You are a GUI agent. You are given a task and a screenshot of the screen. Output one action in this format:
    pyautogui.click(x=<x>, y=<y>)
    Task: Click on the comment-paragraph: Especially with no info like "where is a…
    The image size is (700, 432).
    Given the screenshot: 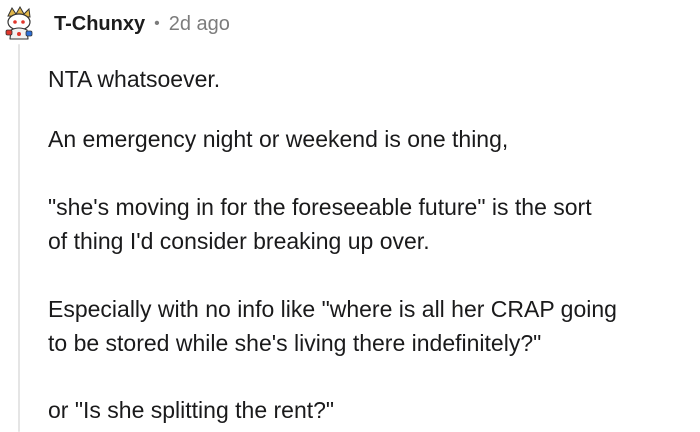 What is the action you would take?
    pyautogui.click(x=332, y=326)
    